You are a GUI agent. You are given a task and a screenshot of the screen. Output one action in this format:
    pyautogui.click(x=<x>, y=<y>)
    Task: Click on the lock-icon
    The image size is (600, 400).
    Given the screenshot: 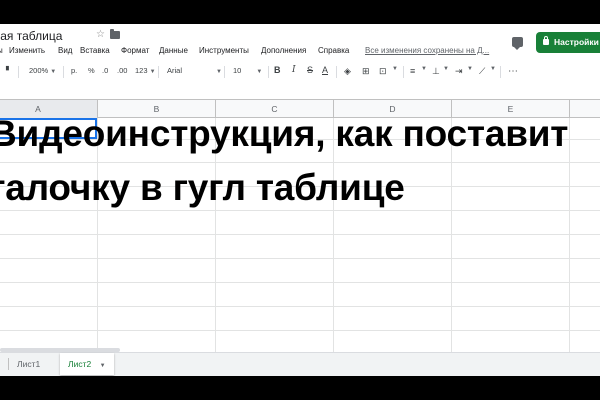 What is the action you would take?
    pyautogui.click(x=546, y=40)
    